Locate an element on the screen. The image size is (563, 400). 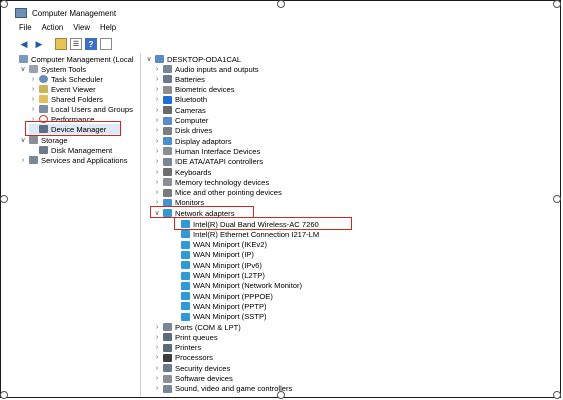
device-category: › Print queues is located at coordinates (185, 337).